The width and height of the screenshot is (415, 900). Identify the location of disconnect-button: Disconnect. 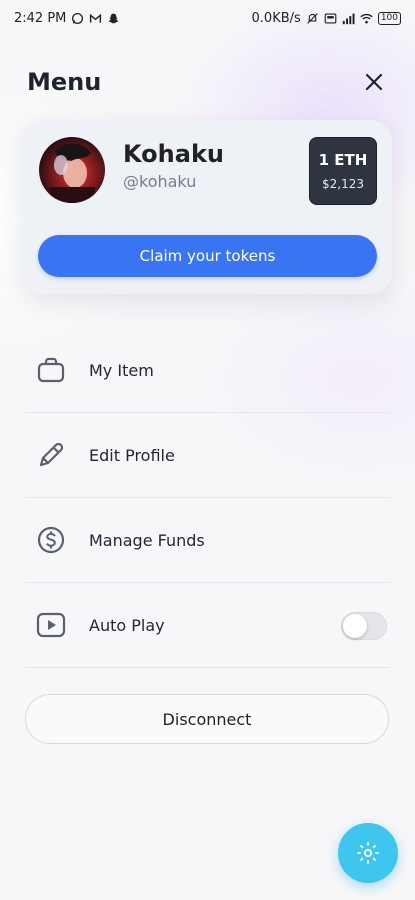
(207, 719).